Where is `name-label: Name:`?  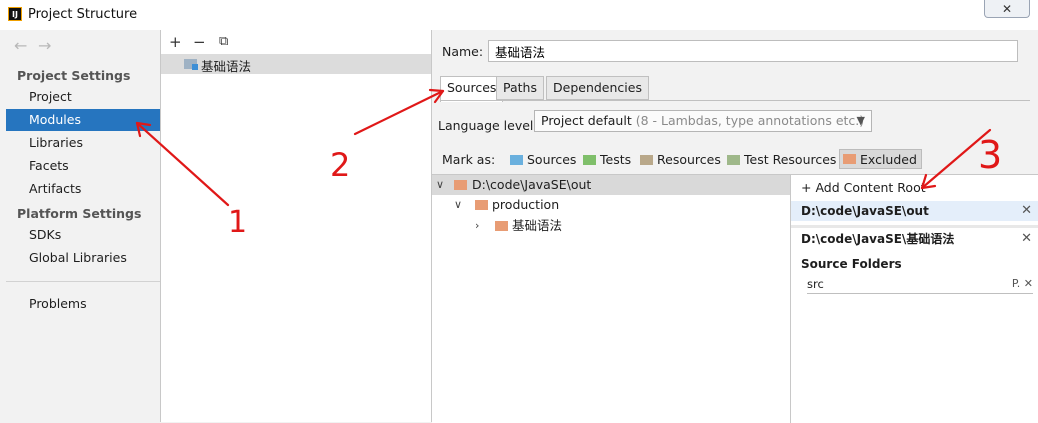
name-label: Name: is located at coordinates (463, 51).